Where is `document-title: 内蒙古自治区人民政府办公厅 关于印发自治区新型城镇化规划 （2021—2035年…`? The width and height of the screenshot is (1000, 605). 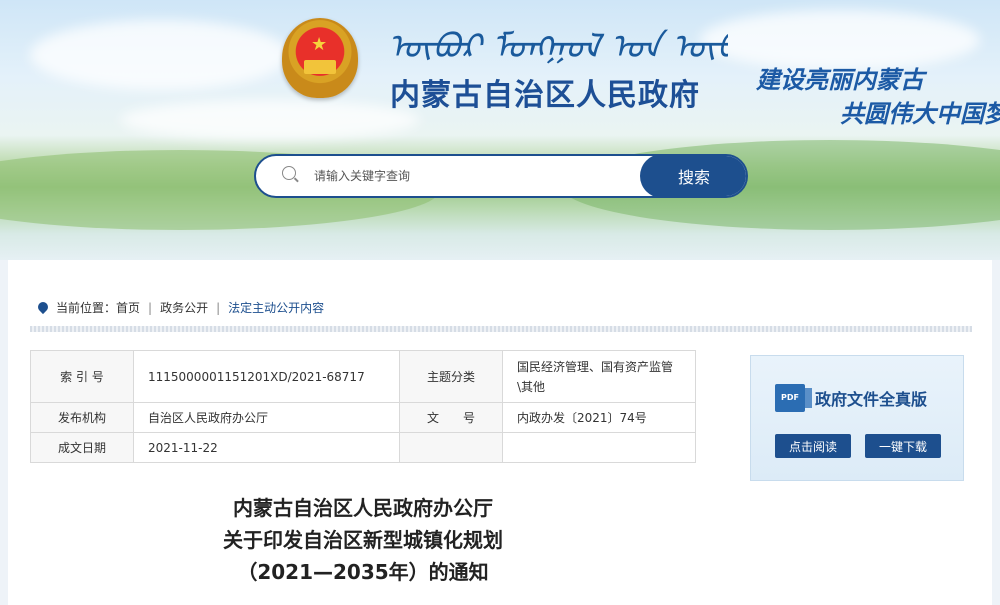 document-title: 内蒙古自治区人民政府办公厅 关于印发自治区新型城镇化规划 （2021—2035年… is located at coordinates (363, 540).